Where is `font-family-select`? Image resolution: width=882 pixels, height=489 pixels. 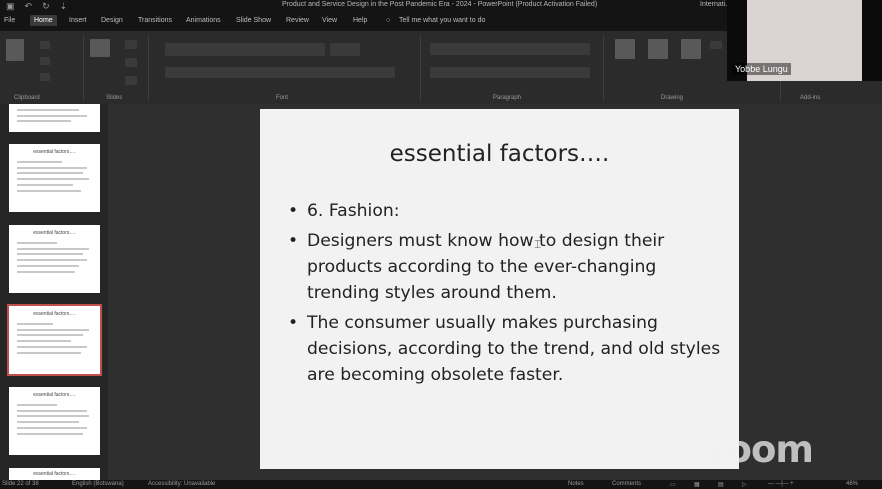
font-family-select is located at coordinates (245, 49).